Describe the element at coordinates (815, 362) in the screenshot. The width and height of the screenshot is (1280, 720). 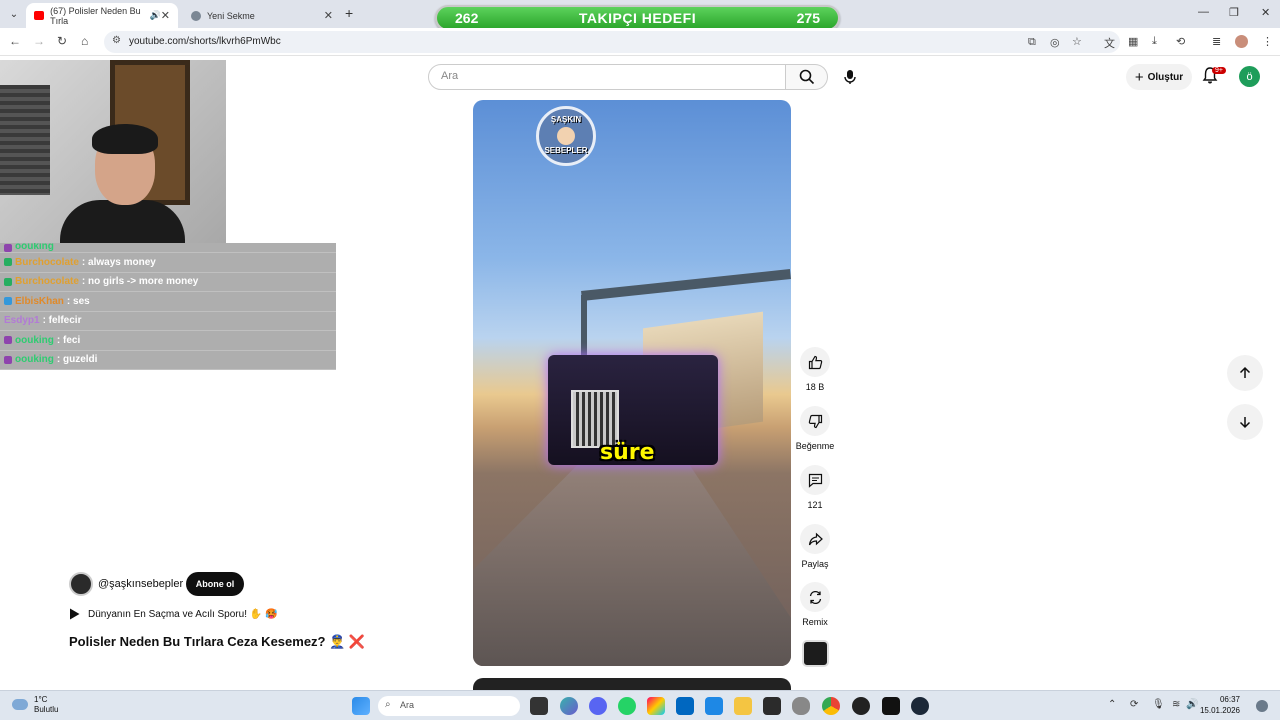
I see `like-button` at that location.